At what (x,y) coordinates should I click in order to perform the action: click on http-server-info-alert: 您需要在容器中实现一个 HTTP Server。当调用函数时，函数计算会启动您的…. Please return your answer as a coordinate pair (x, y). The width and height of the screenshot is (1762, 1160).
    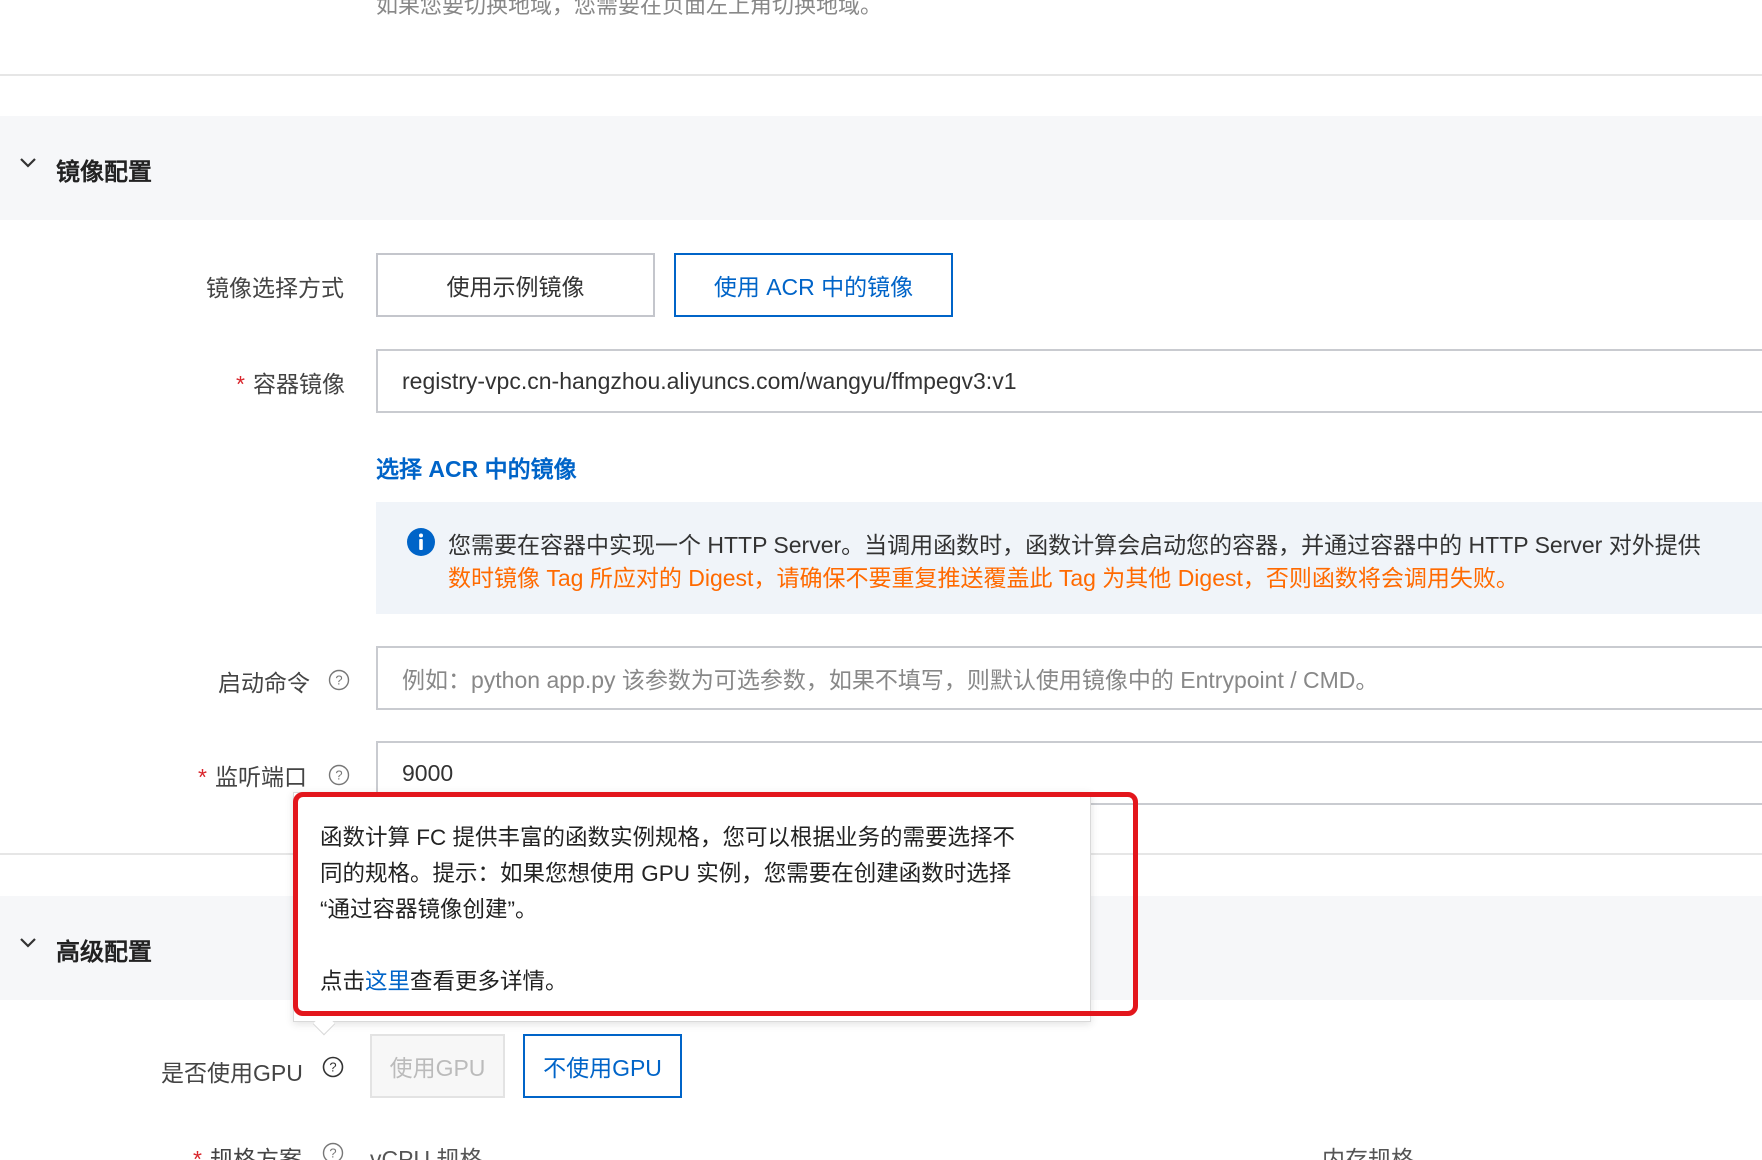
    Looking at the image, I should click on (1069, 558).